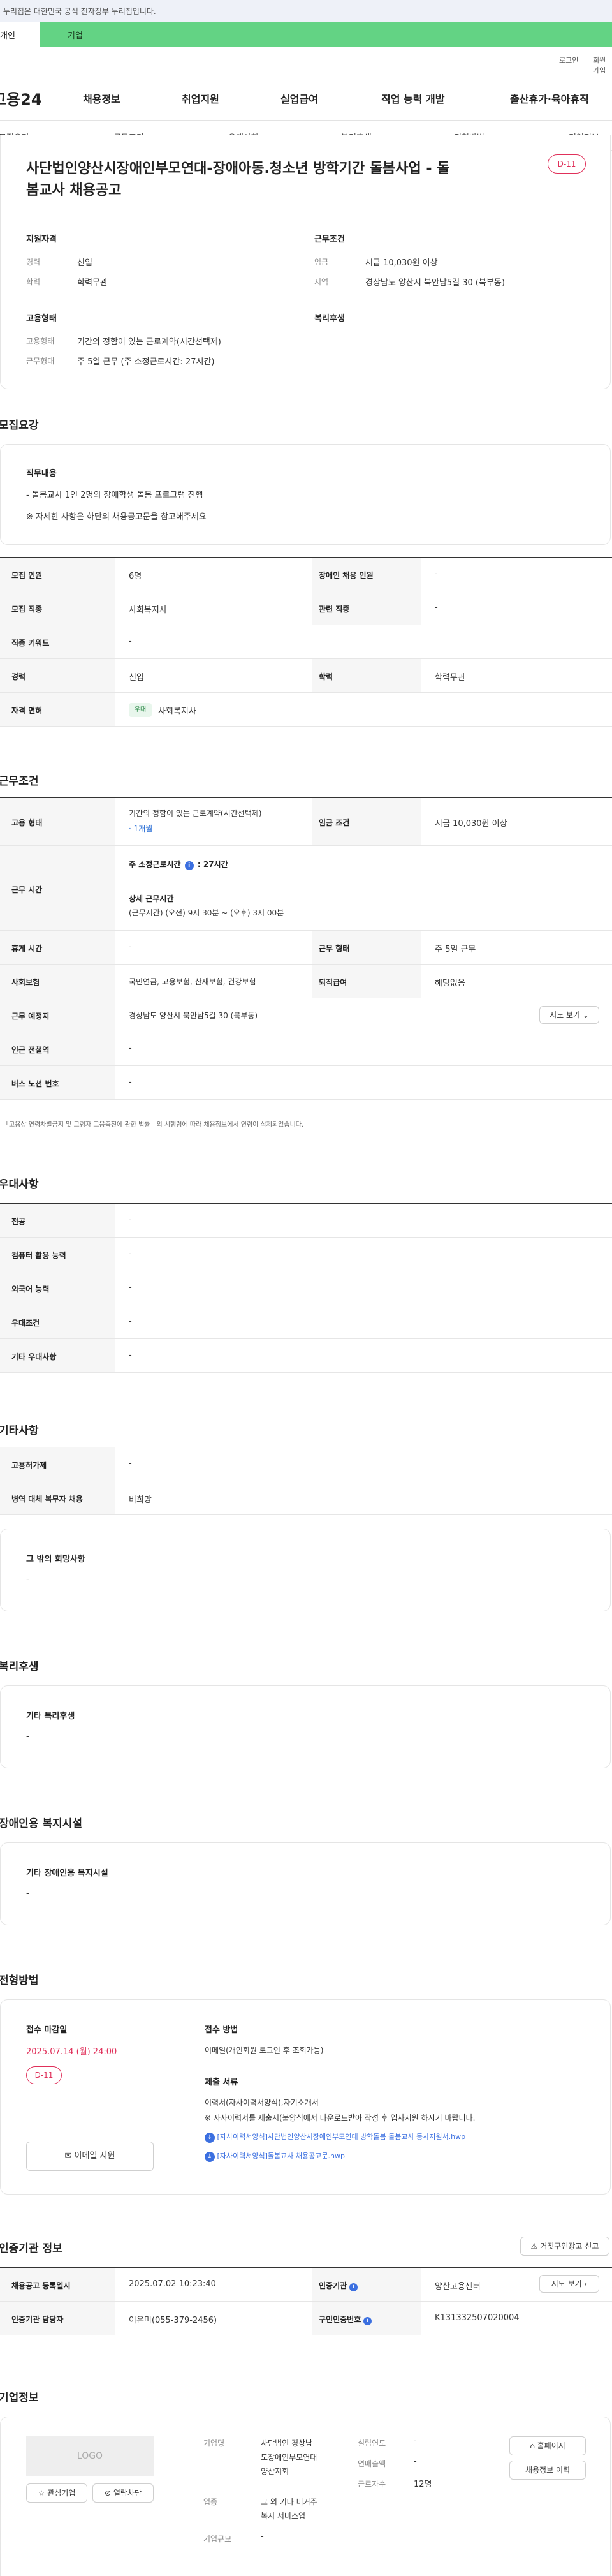  Describe the element at coordinates (334, 609) in the screenshot. I see `related-occupation-label: 관련 직종` at that location.